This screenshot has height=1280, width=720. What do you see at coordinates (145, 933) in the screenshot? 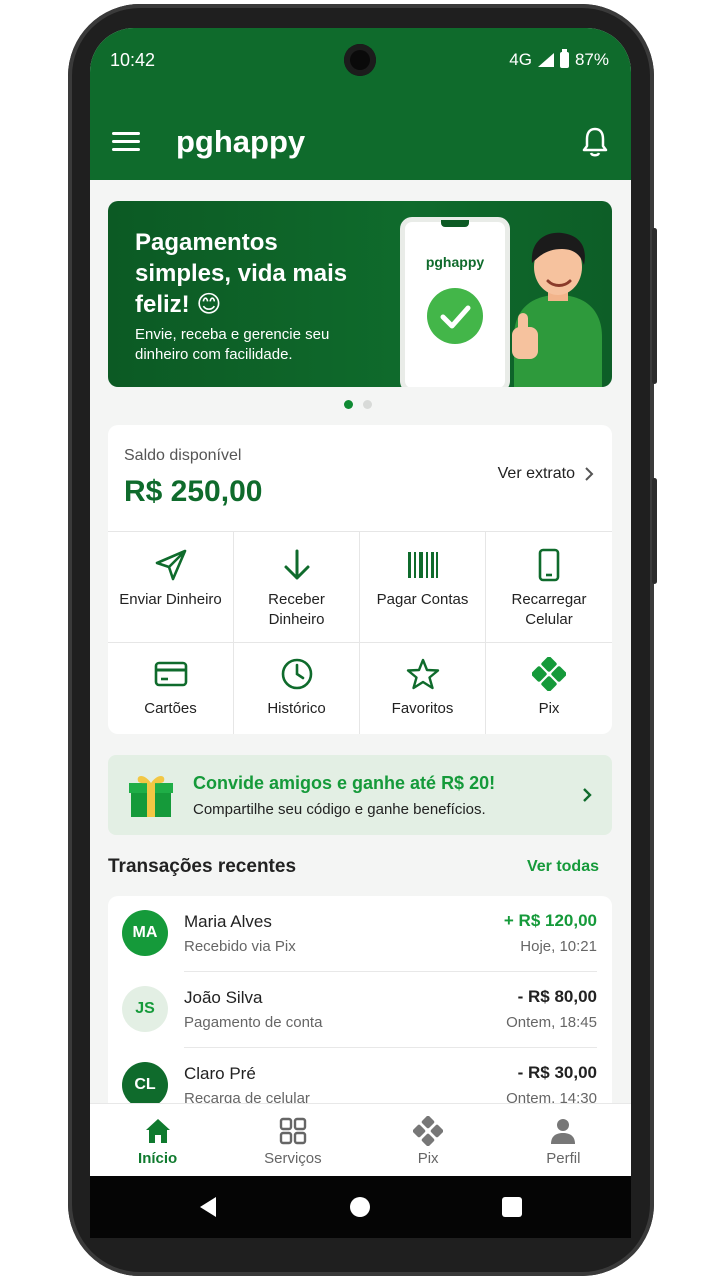
I see `avatar: MA` at bounding box center [145, 933].